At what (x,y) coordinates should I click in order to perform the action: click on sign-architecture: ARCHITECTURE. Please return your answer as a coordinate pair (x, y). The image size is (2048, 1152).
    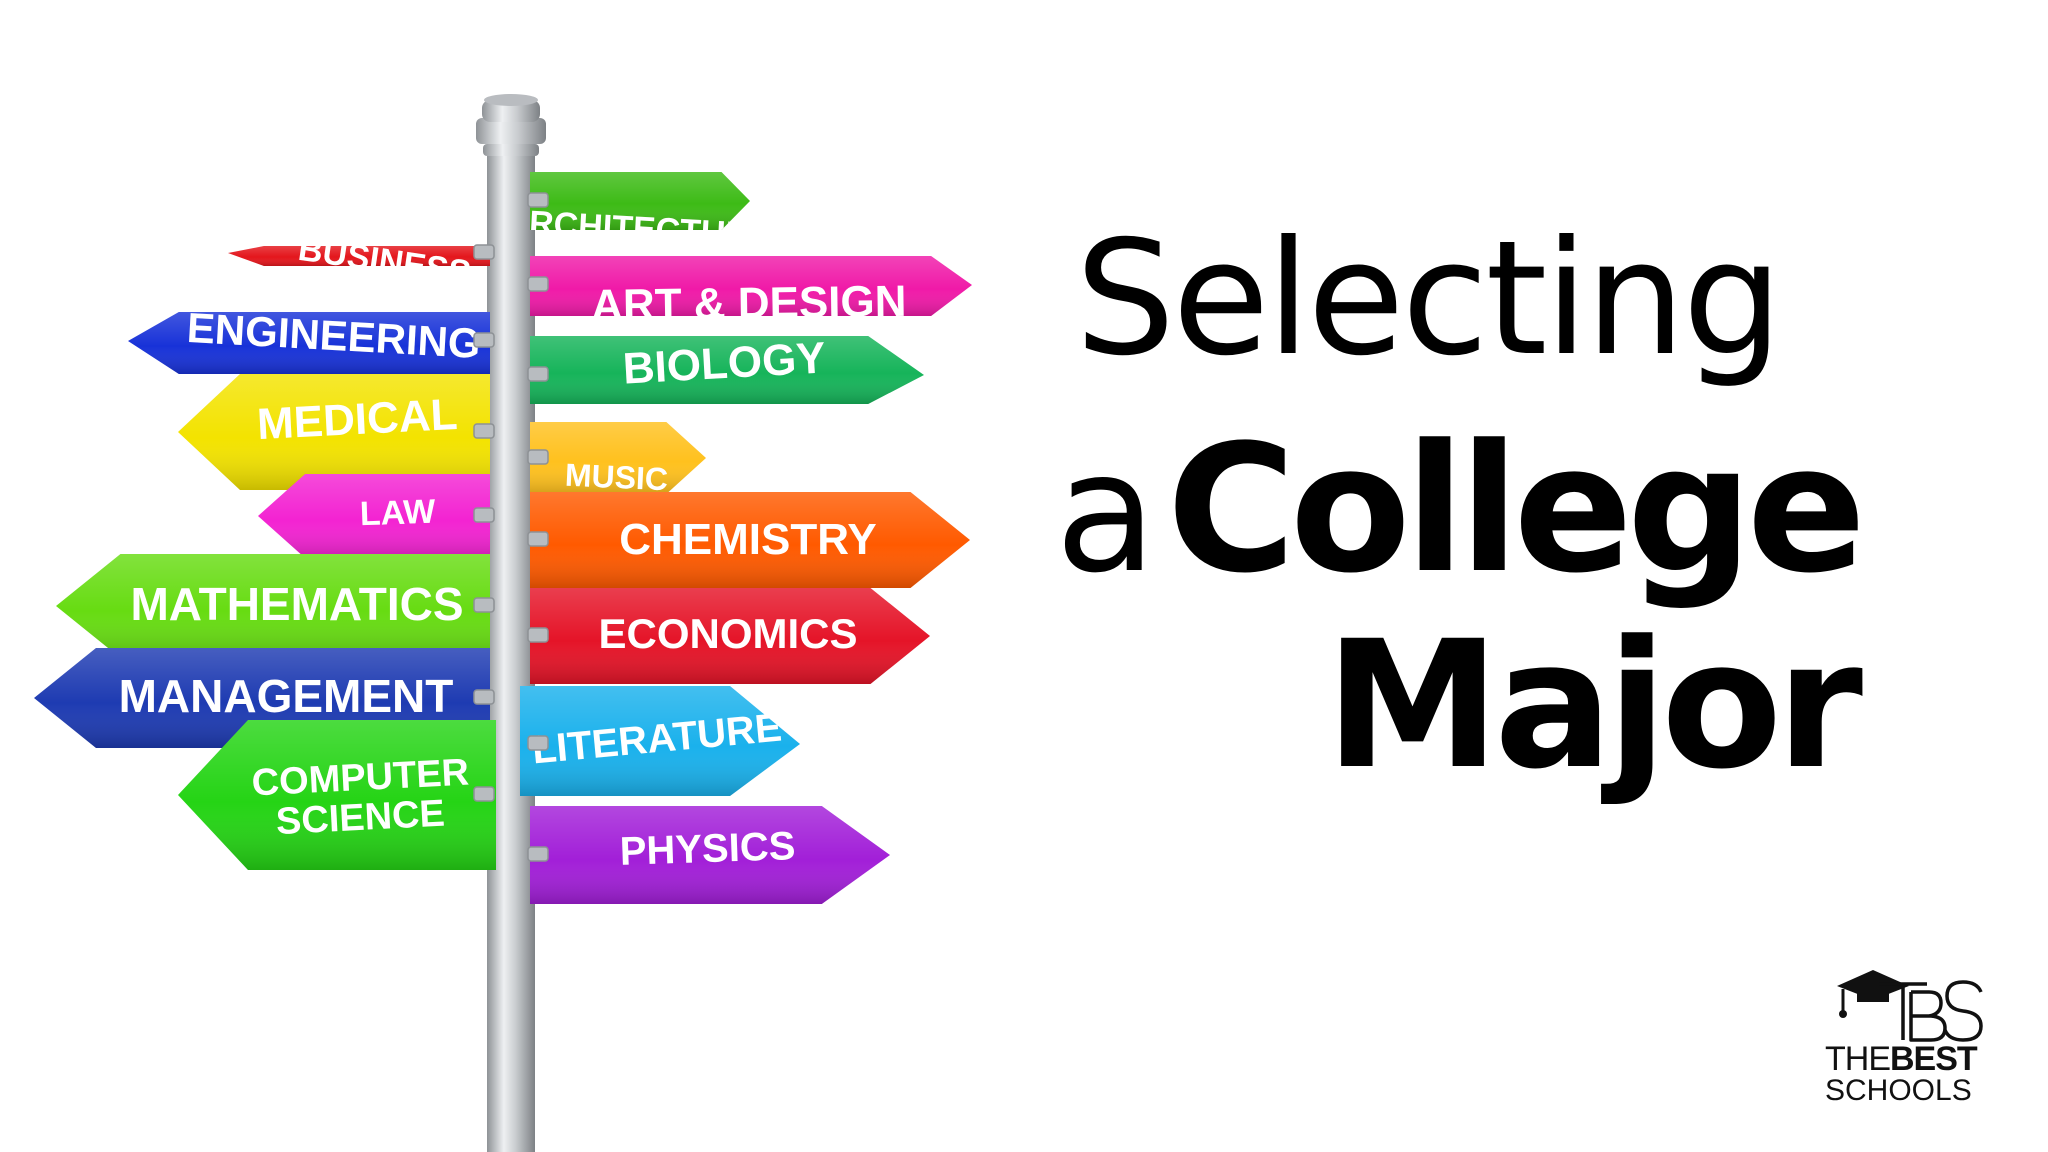
    Looking at the image, I should click on (640, 201).